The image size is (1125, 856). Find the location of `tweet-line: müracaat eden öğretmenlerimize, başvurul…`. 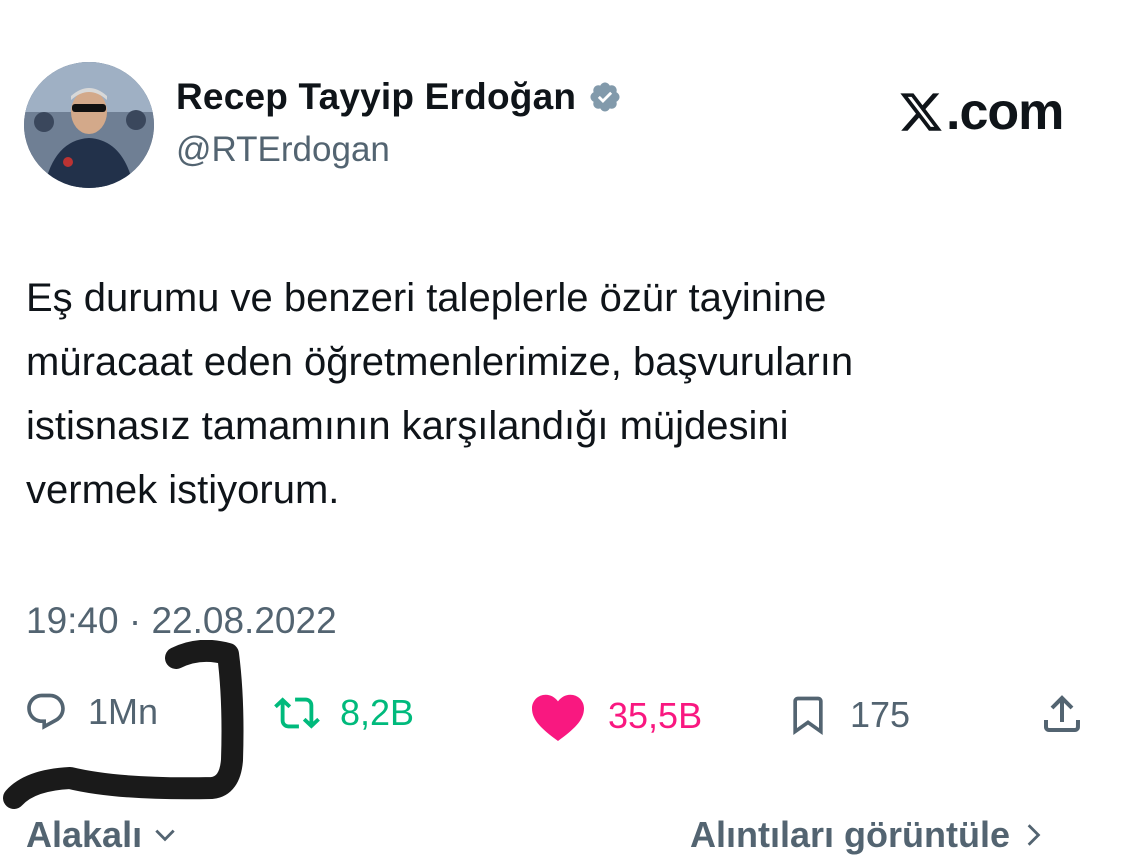

tweet-line: müracaat eden öğretmenlerimize, başvurul… is located at coordinates (440, 362).